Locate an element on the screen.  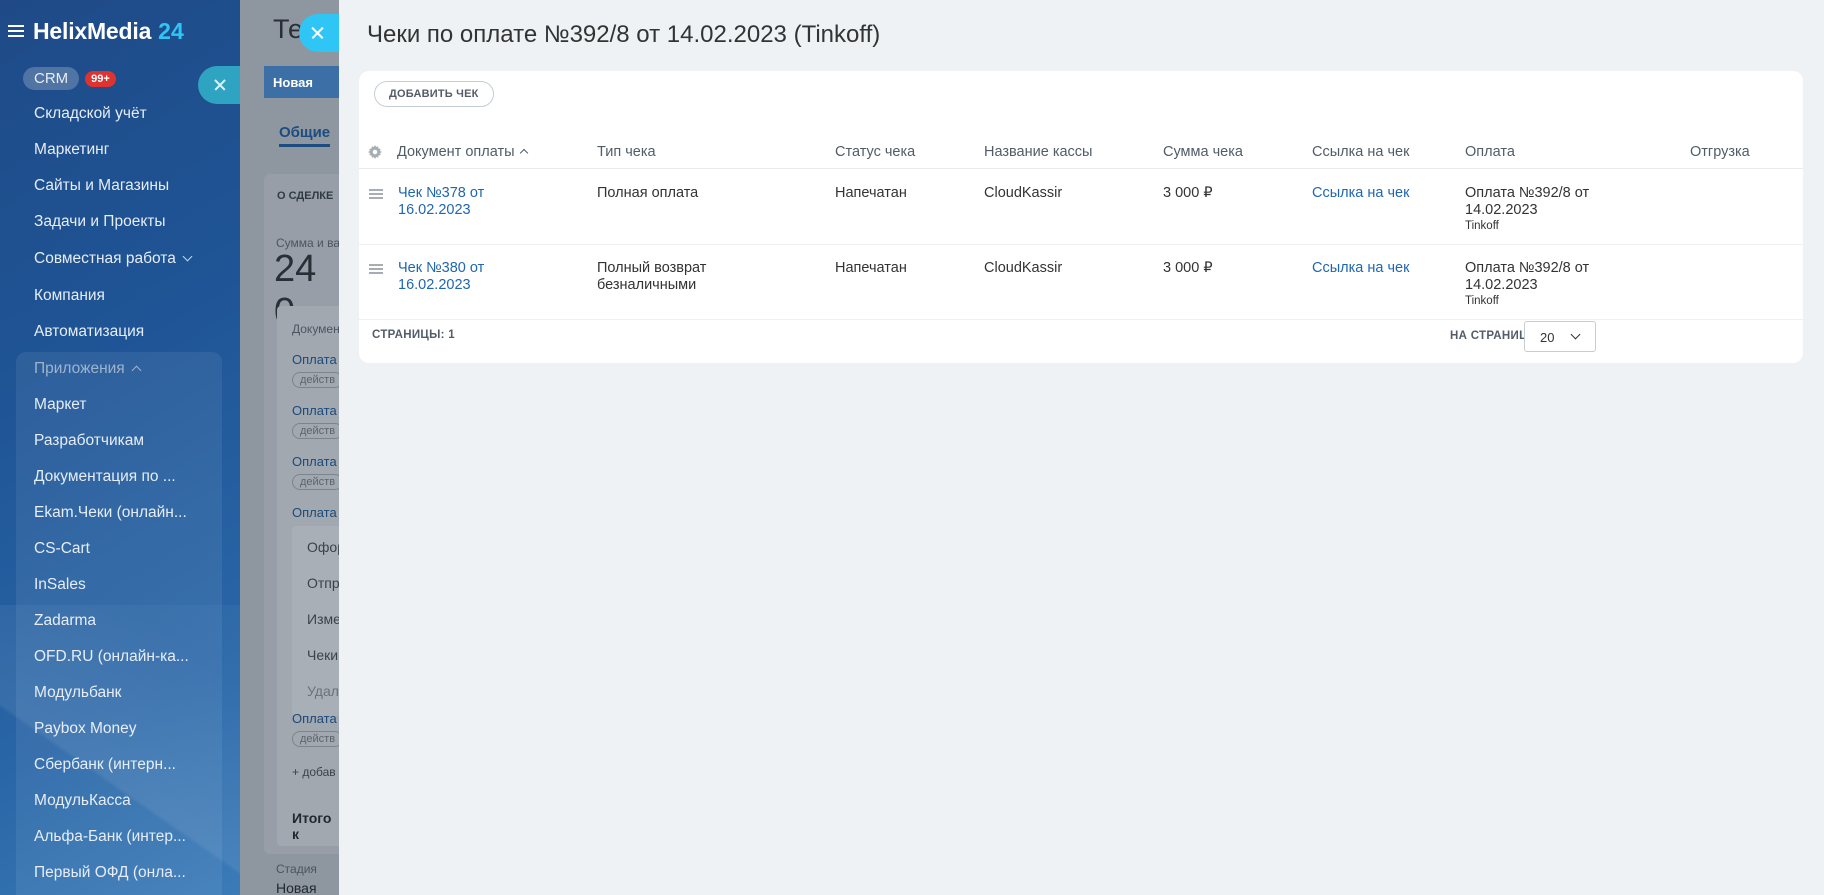
column-header-shipment: Отгрузка is located at coordinates (1720, 152).